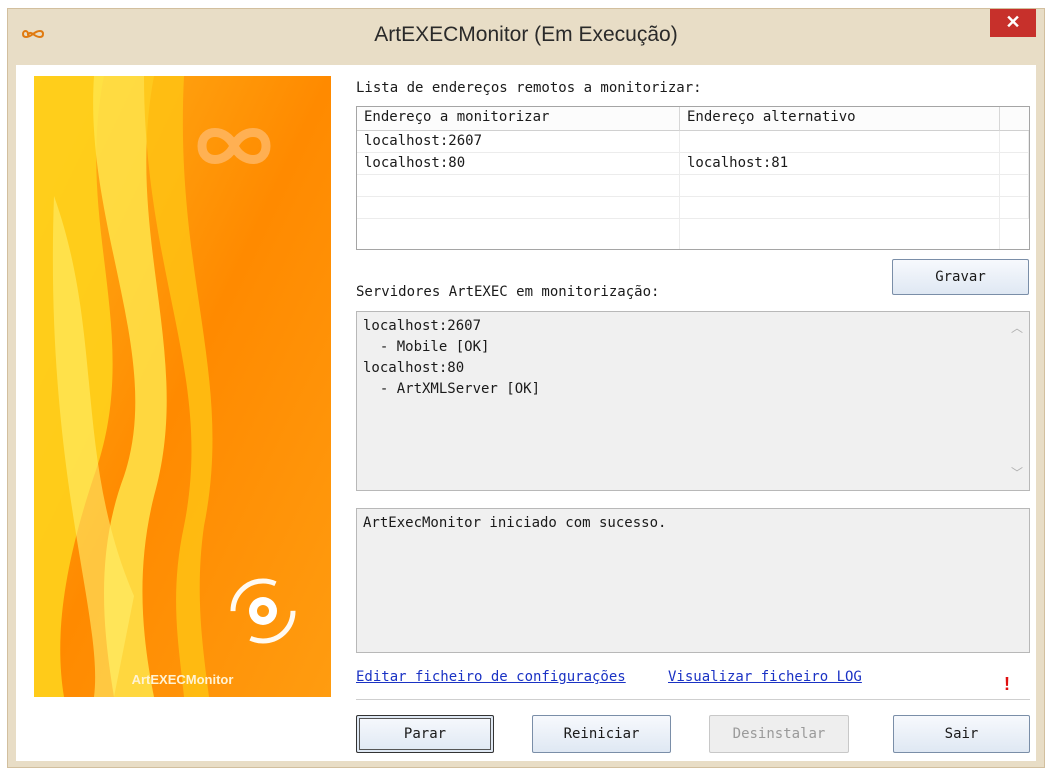 The width and height of the screenshot is (1053, 776). Describe the element at coordinates (961, 734) in the screenshot. I see `exit-button: Sair` at that location.